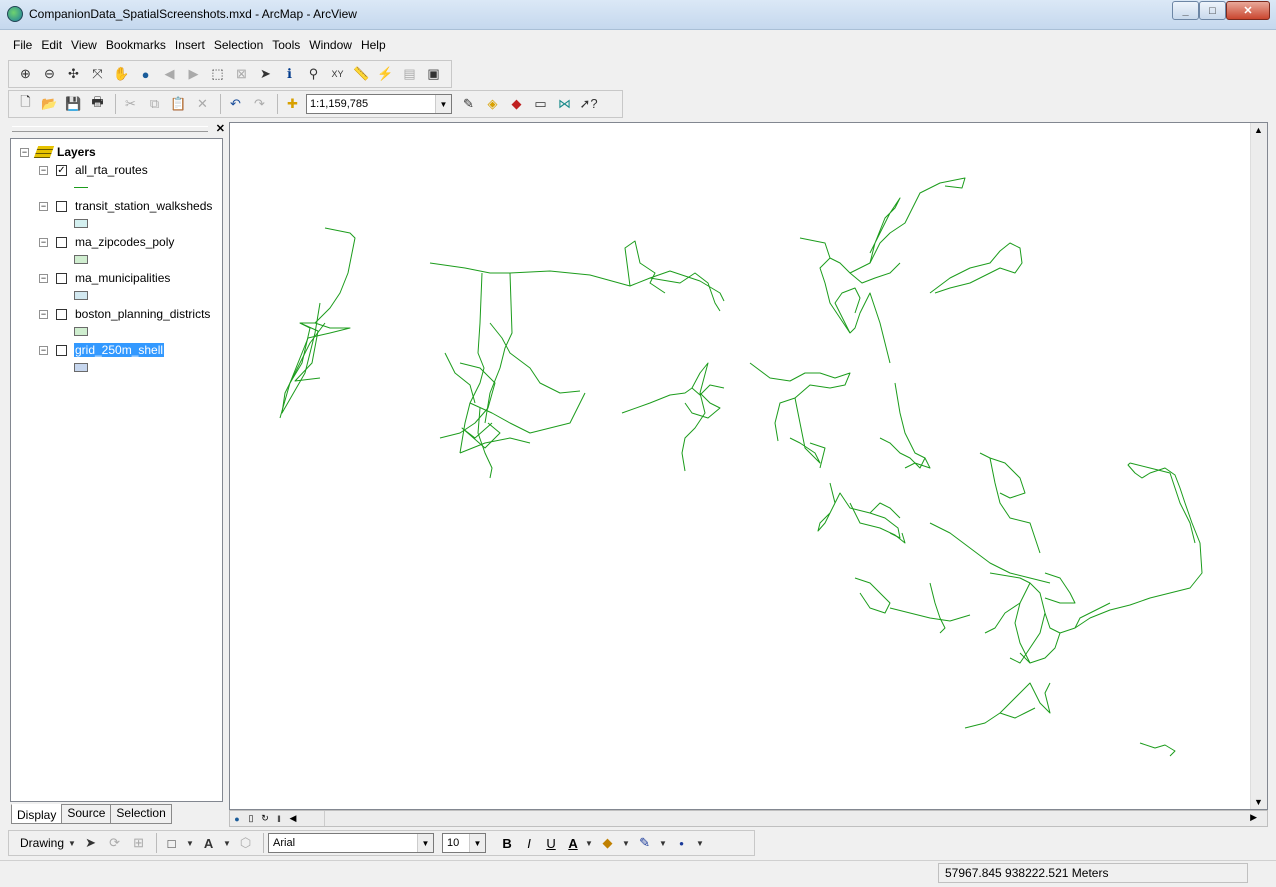 The height and width of the screenshot is (887, 1276). What do you see at coordinates (265, 818) in the screenshot?
I see `refresh-icon: ↻` at bounding box center [265, 818].